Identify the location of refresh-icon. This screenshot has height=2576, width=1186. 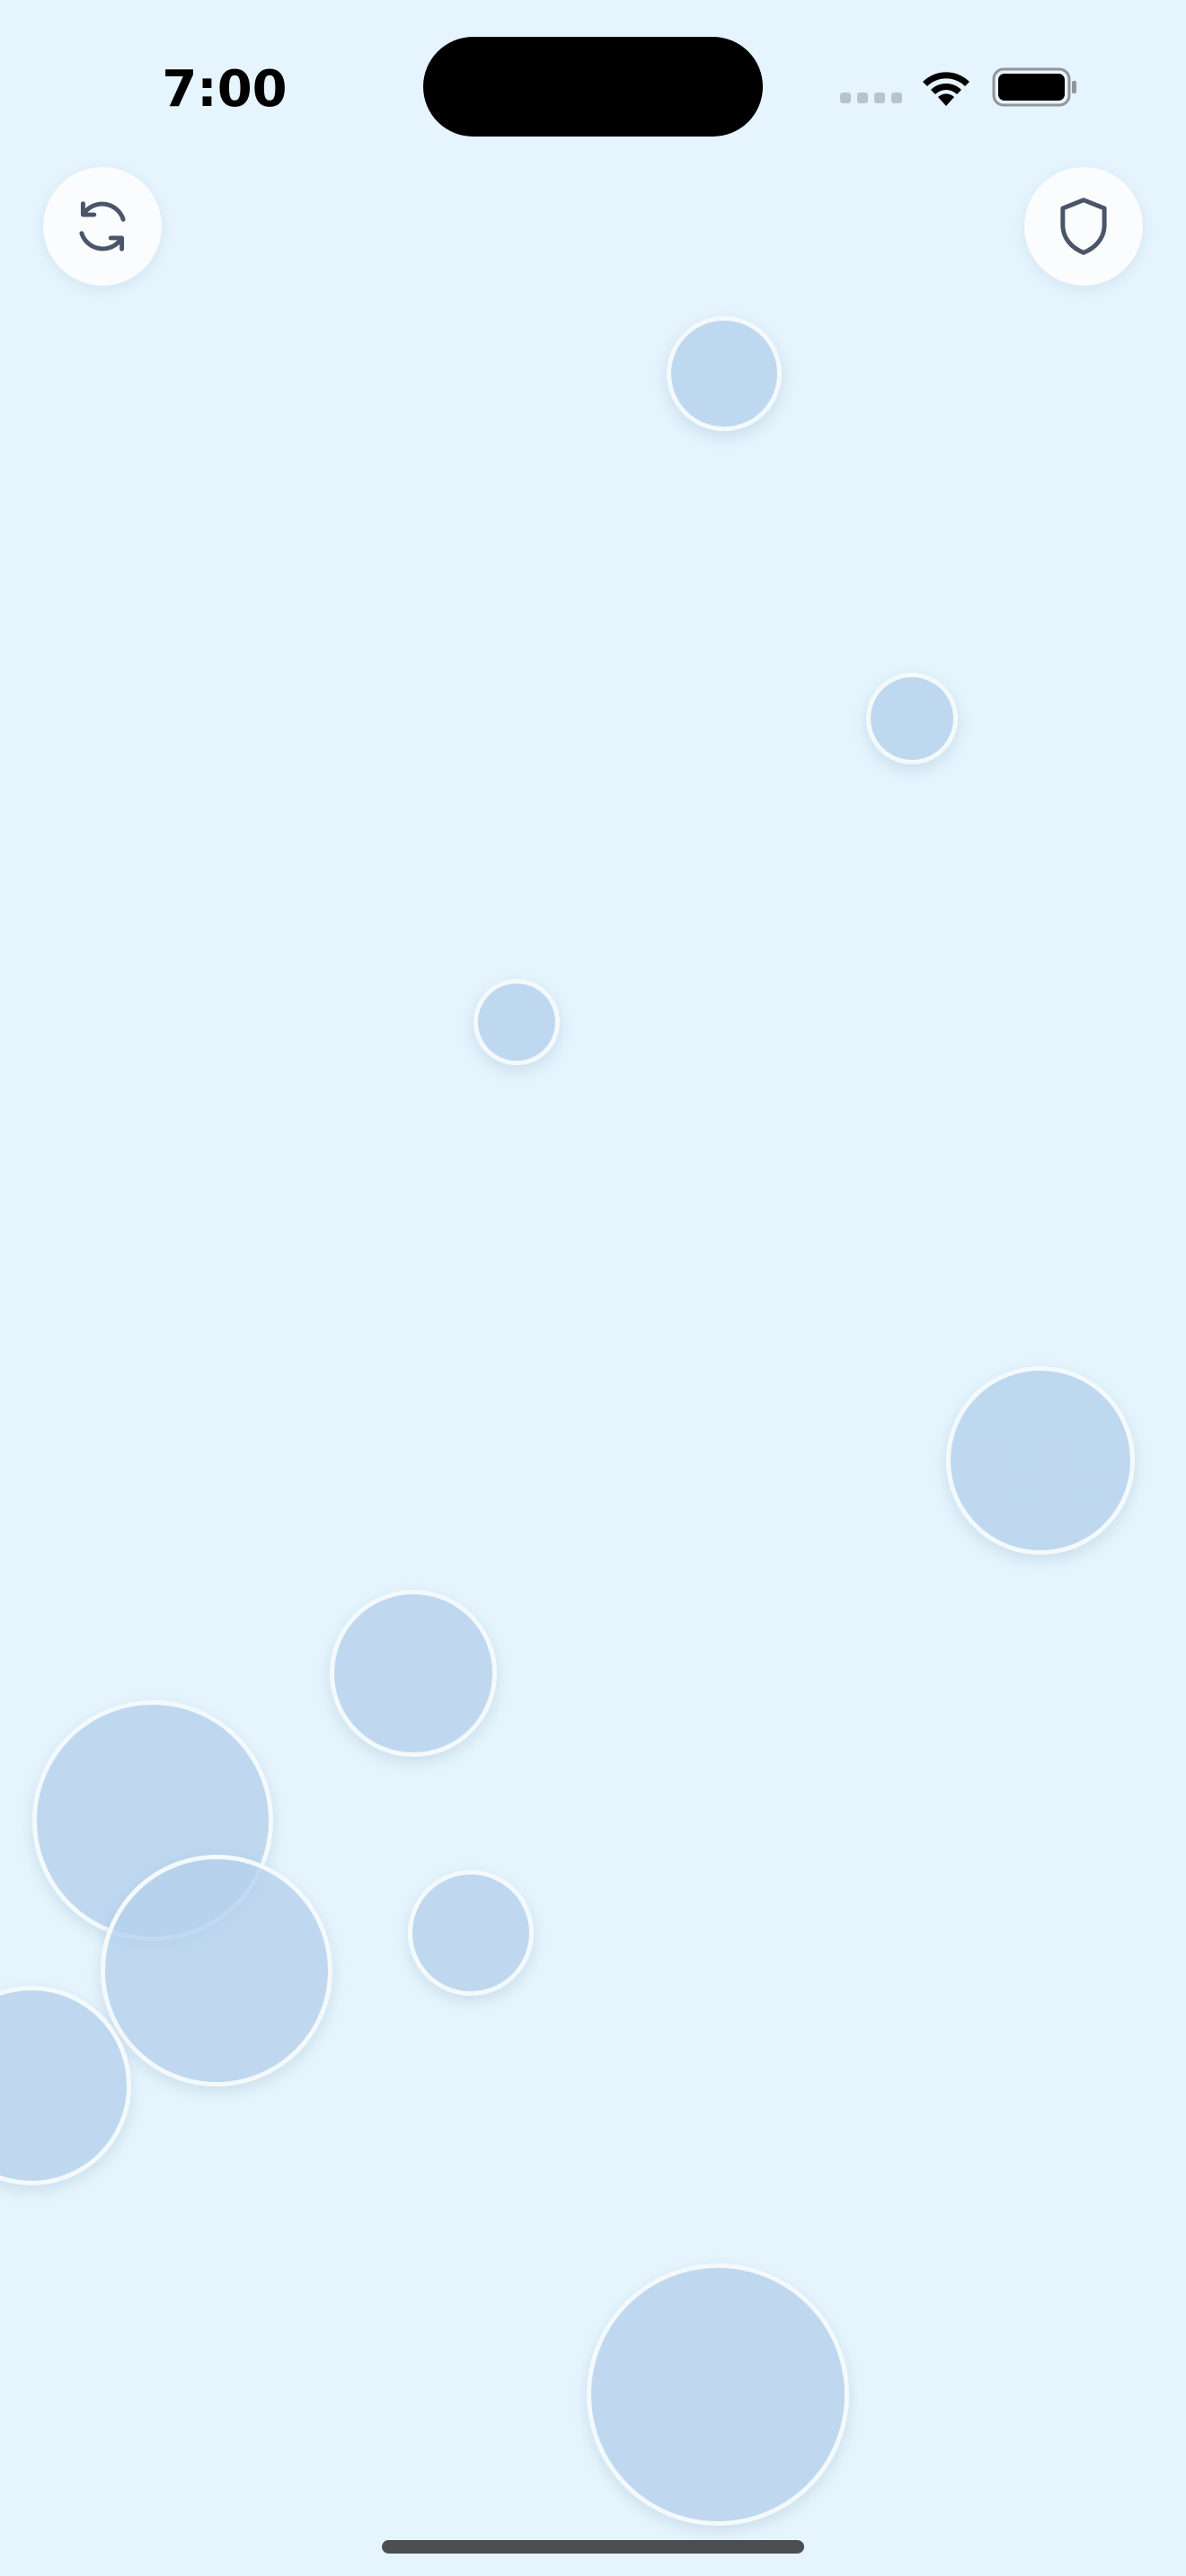
(102, 226).